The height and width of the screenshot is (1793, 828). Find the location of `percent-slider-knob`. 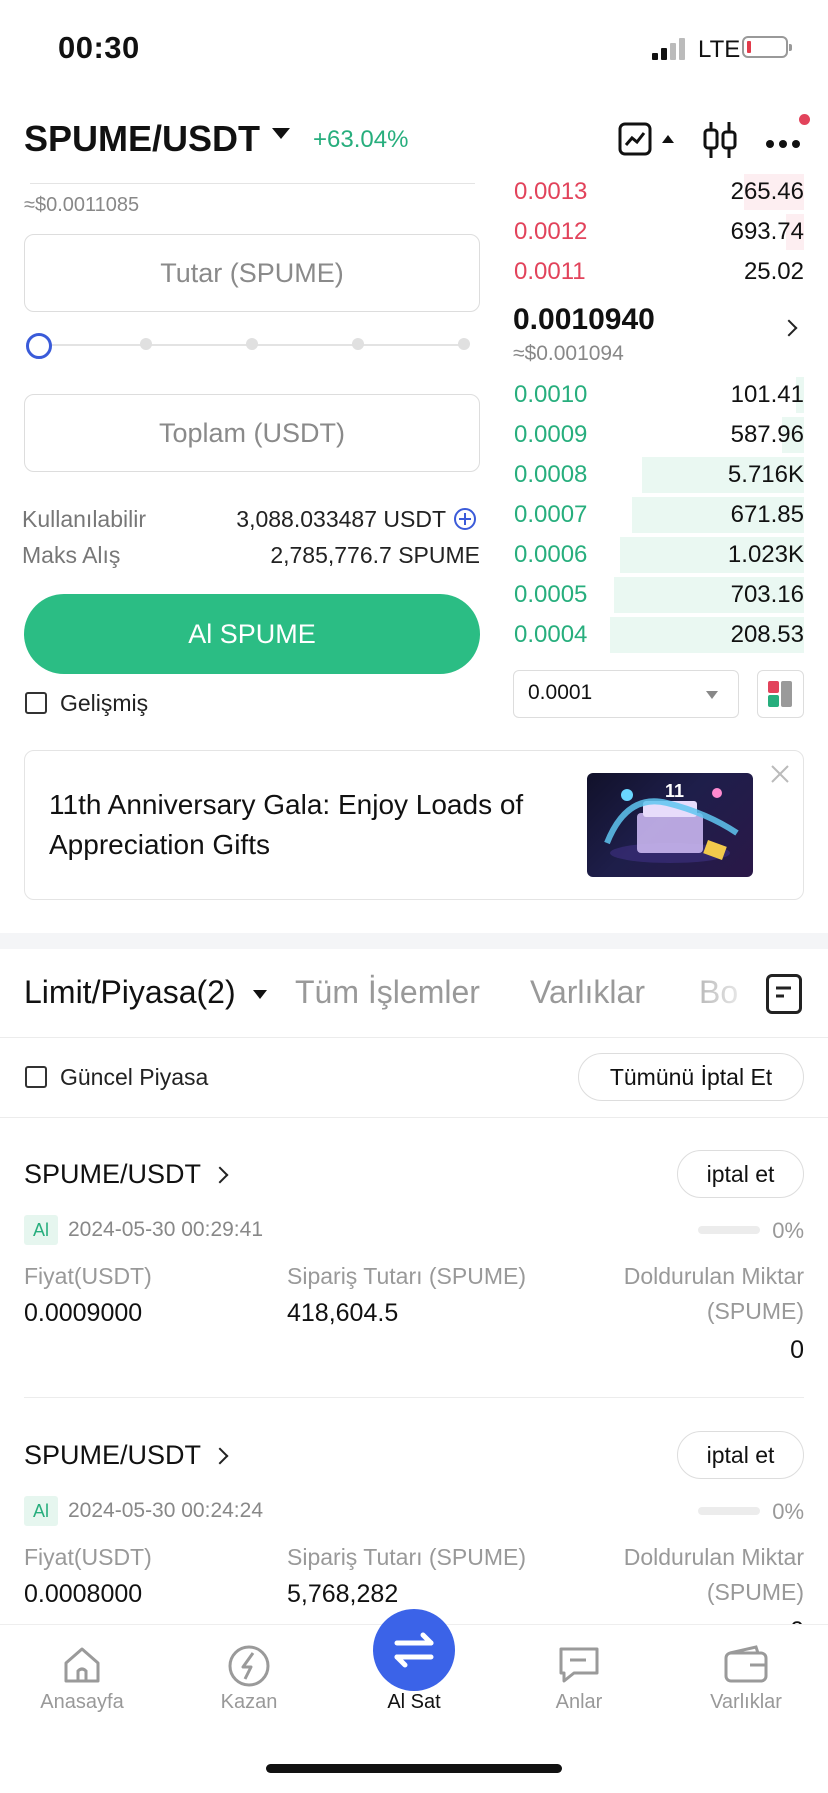

percent-slider-knob is located at coordinates (39, 346).